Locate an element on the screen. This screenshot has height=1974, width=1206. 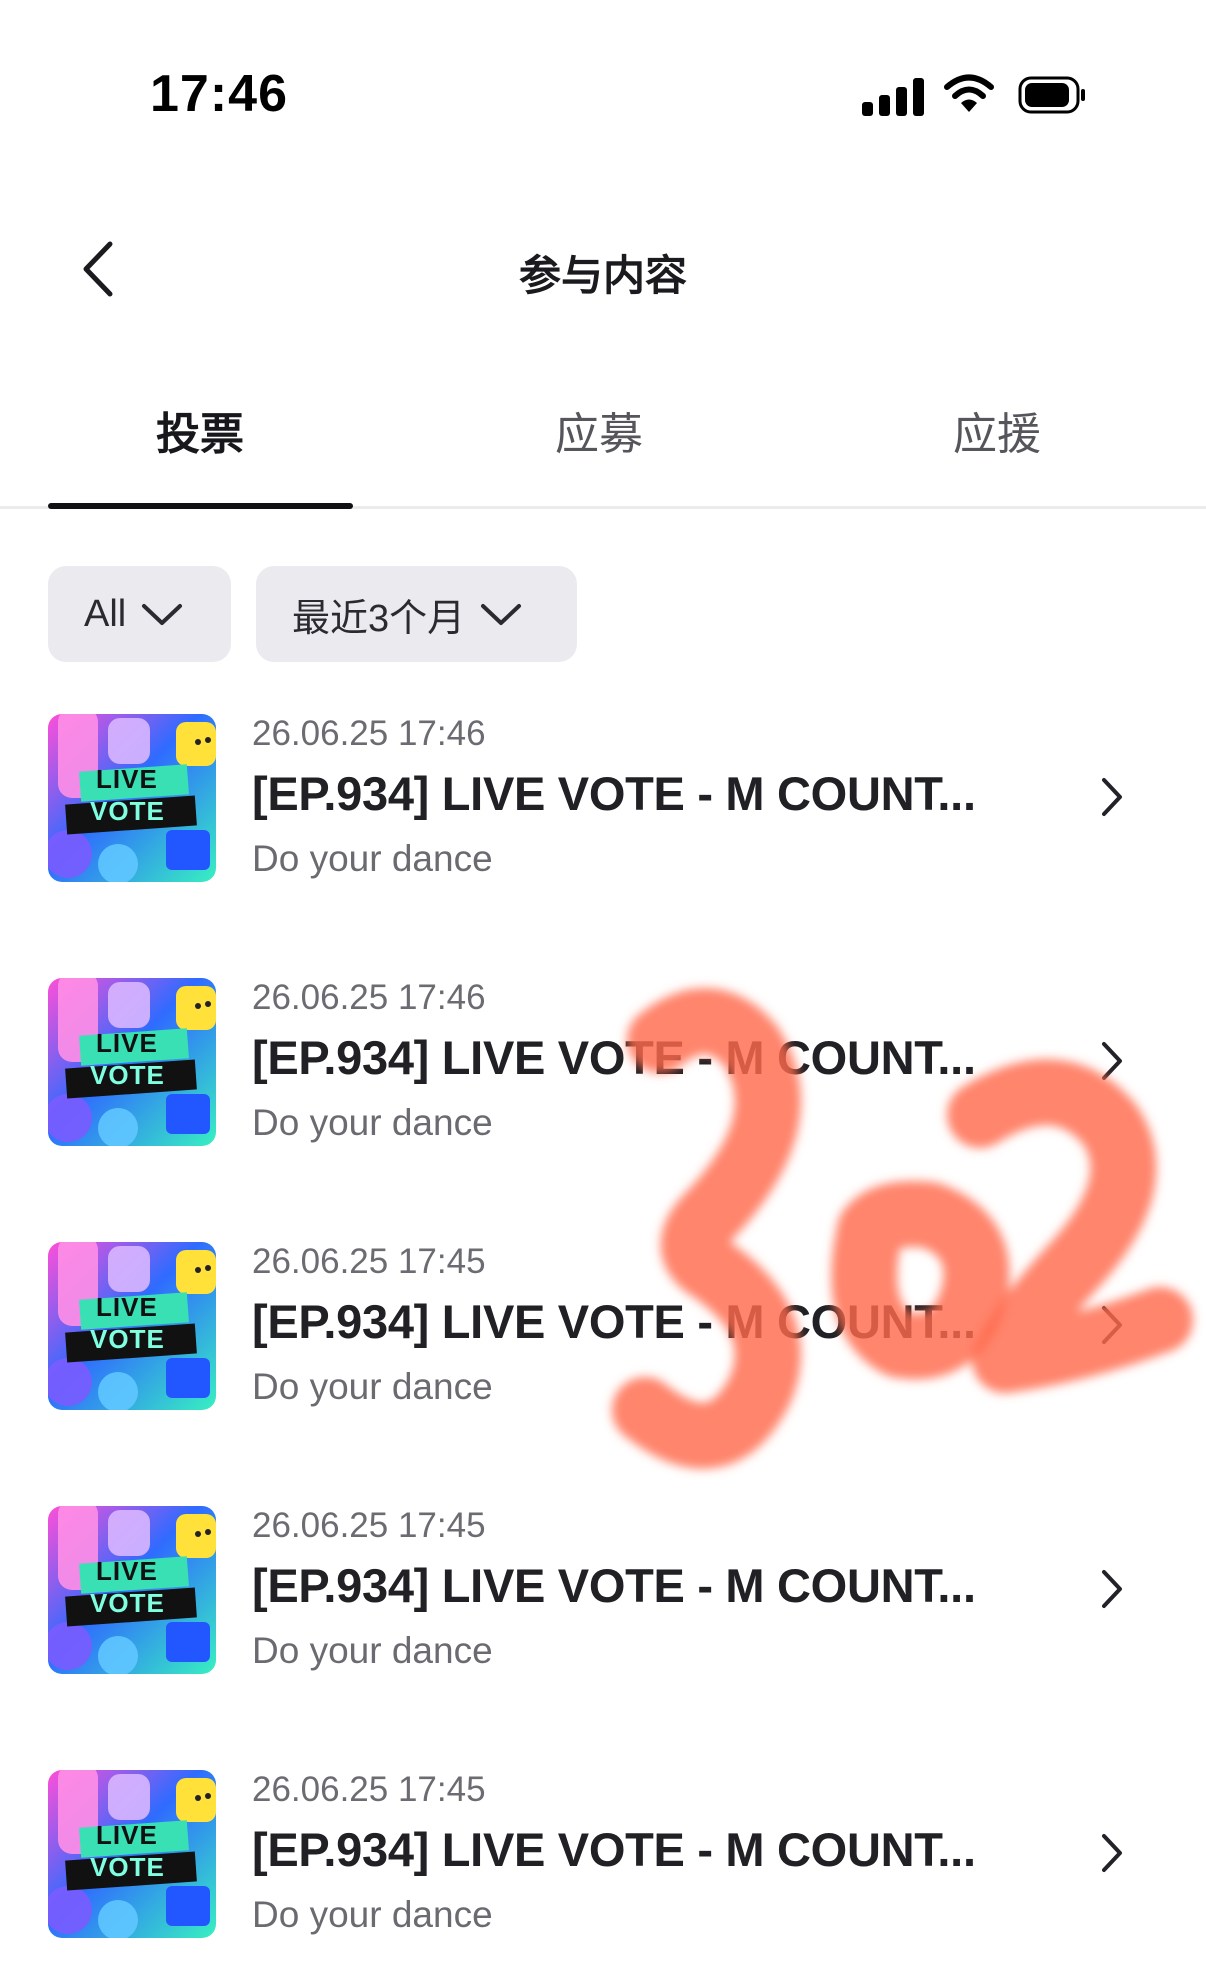
battery-icon is located at coordinates (1051, 95).